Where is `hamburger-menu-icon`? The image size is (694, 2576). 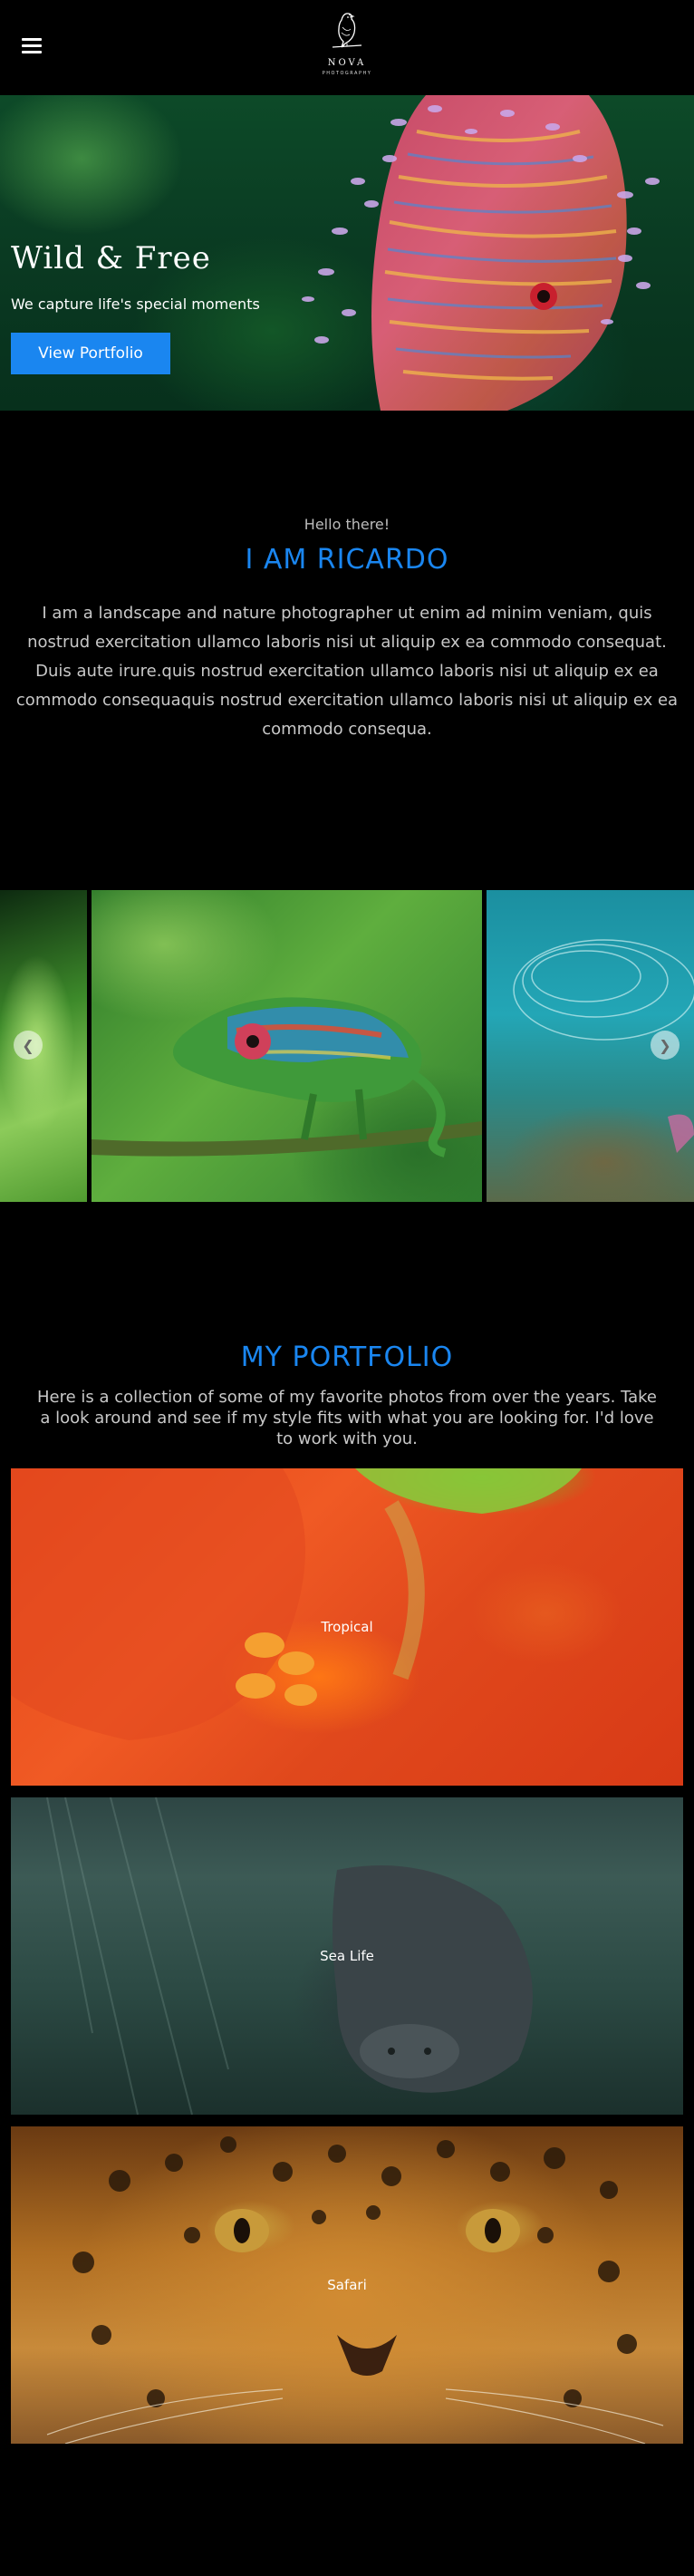 hamburger-menu-icon is located at coordinates (32, 46).